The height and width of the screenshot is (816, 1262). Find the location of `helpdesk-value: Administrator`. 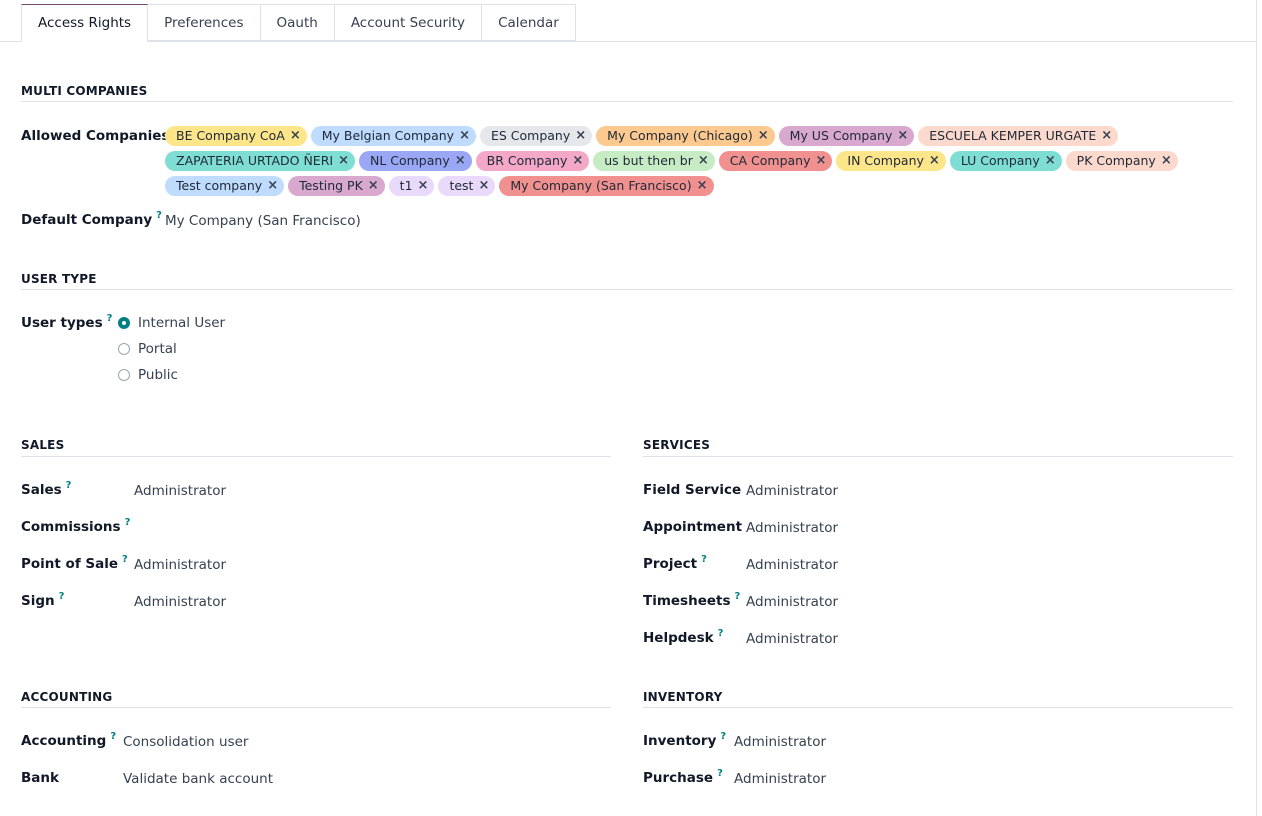

helpdesk-value: Administrator is located at coordinates (792, 639).